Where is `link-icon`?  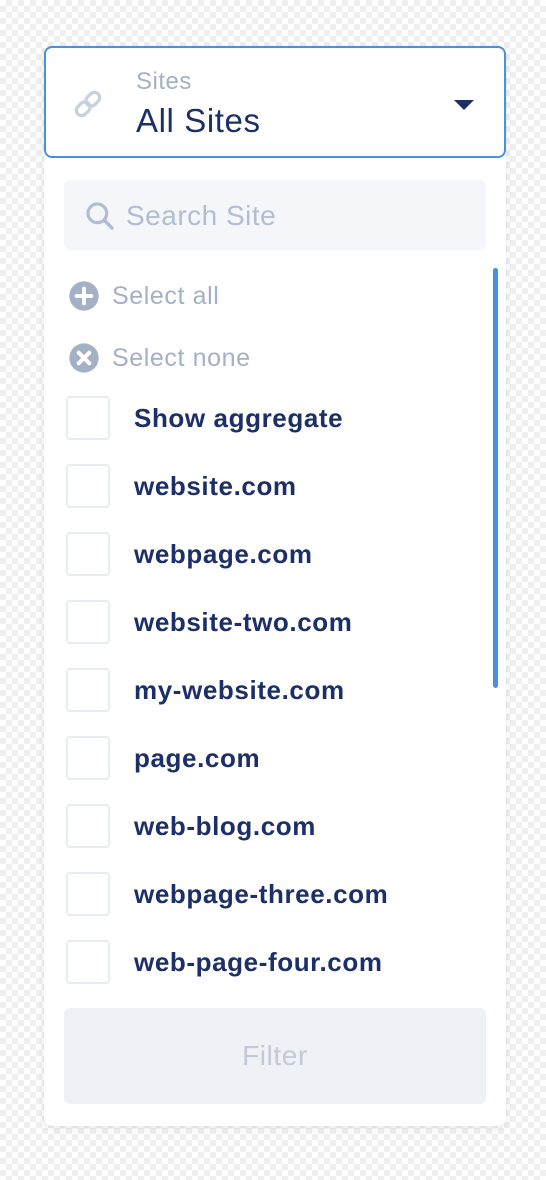
link-icon is located at coordinates (88, 104).